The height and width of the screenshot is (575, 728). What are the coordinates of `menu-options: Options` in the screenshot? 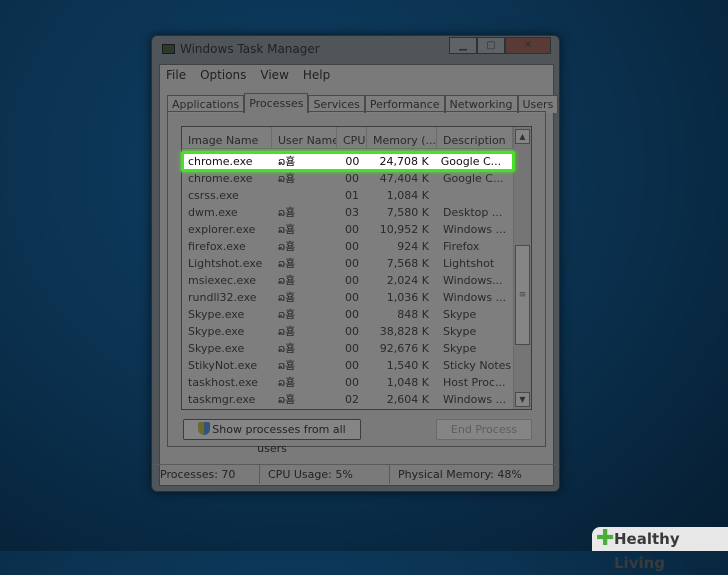 It's located at (223, 75).